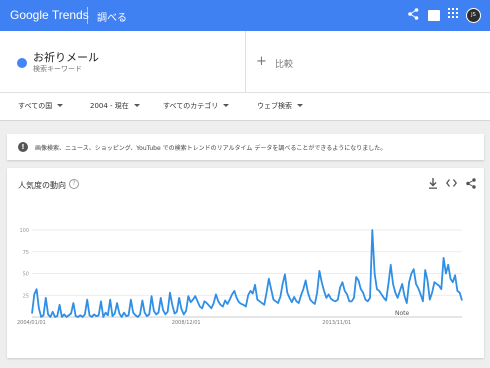 This screenshot has height=368, width=490. Describe the element at coordinates (57, 69) in the screenshot. I see `search-term-type: 検索キーワード` at that location.